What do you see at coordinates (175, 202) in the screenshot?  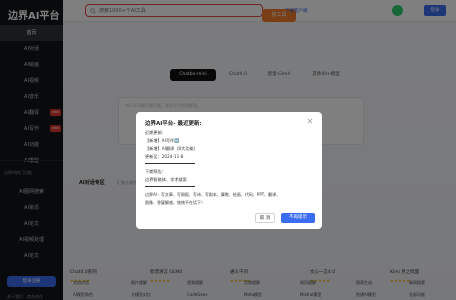 I see `dialog-line: 图像、答疑解惑，统统不在话下！` at bounding box center [175, 202].